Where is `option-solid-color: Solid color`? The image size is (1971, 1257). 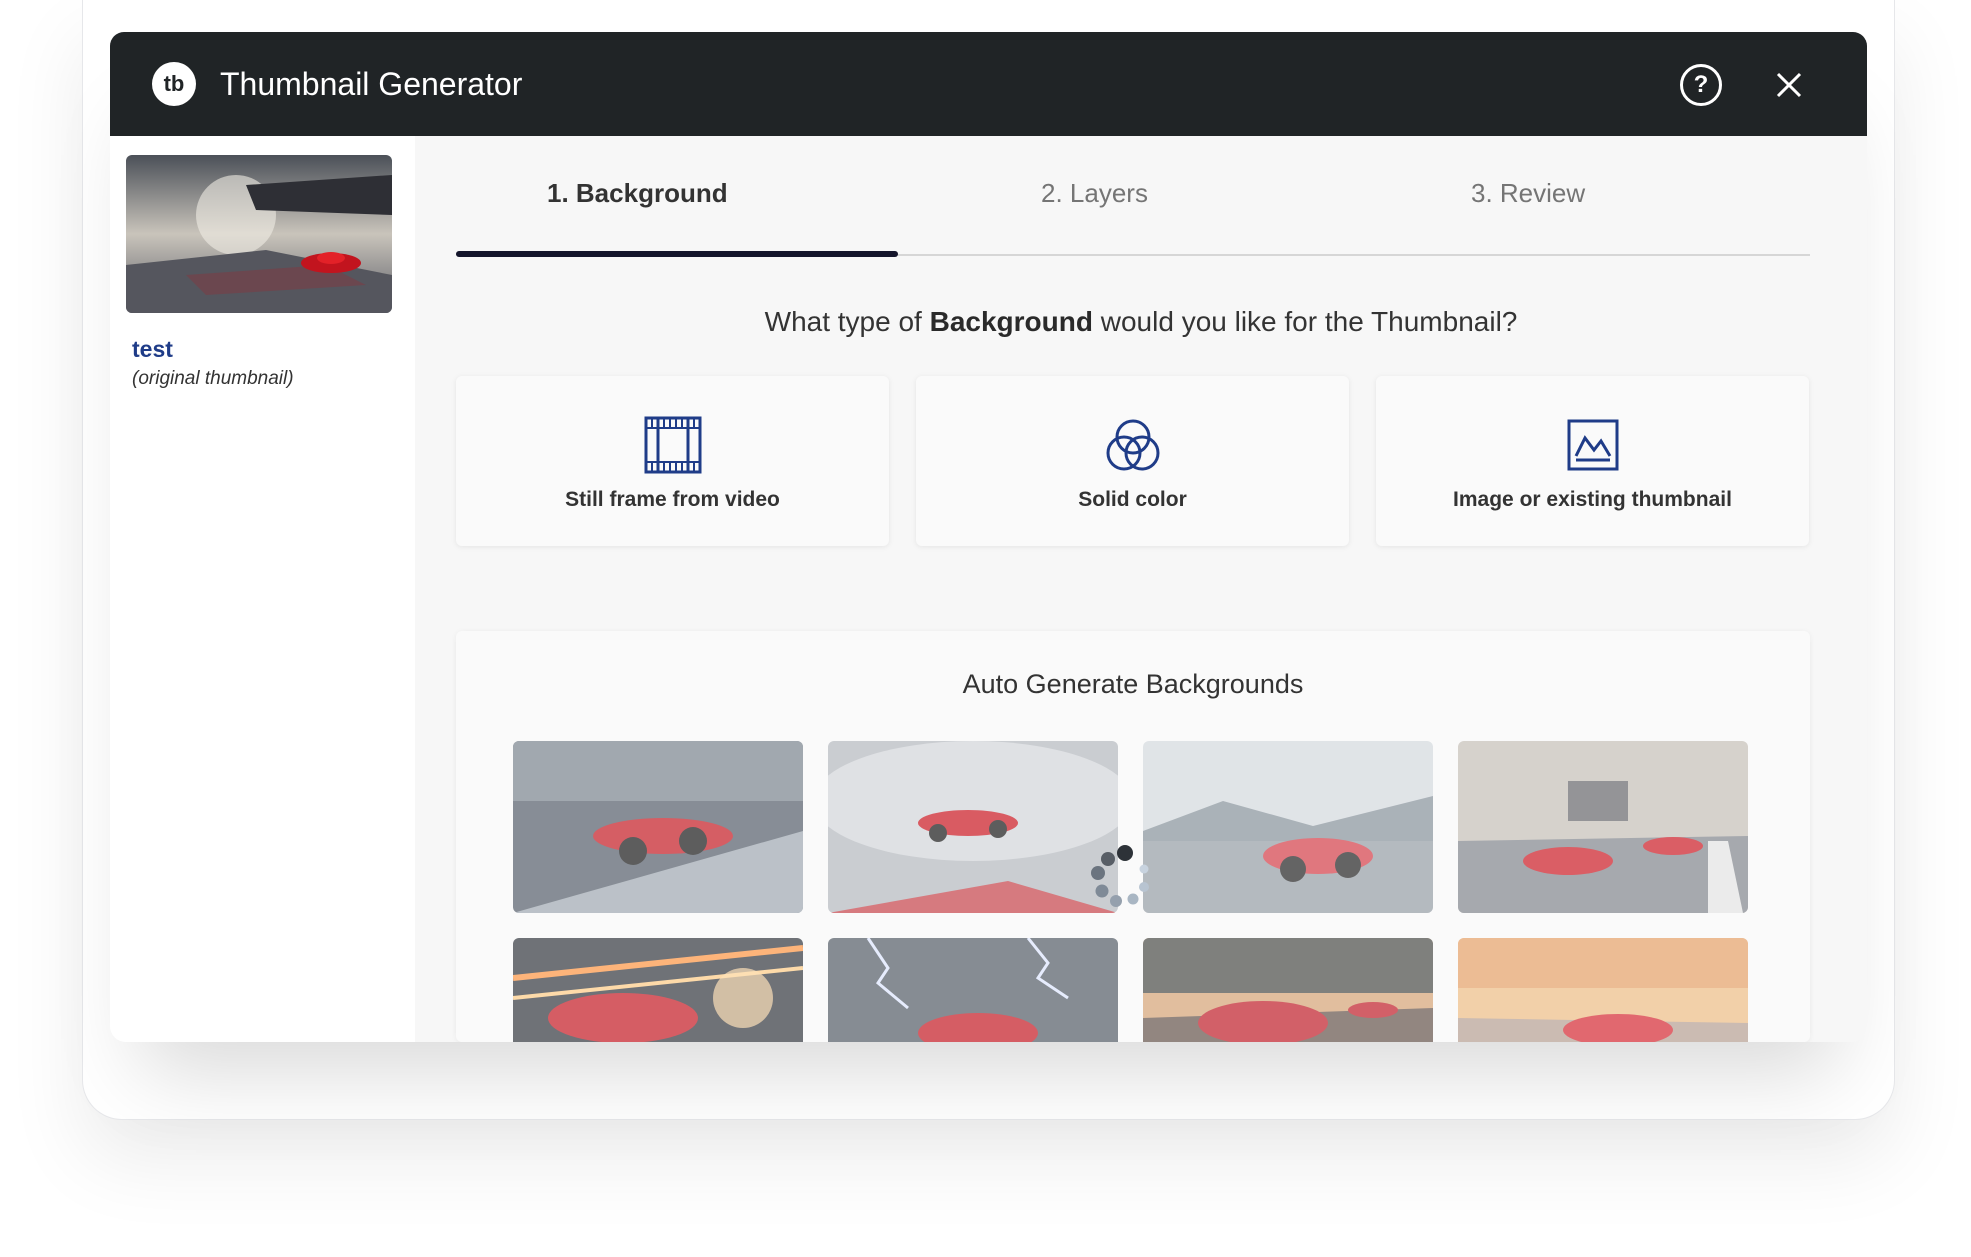
option-solid-color: Solid color is located at coordinates (1132, 461).